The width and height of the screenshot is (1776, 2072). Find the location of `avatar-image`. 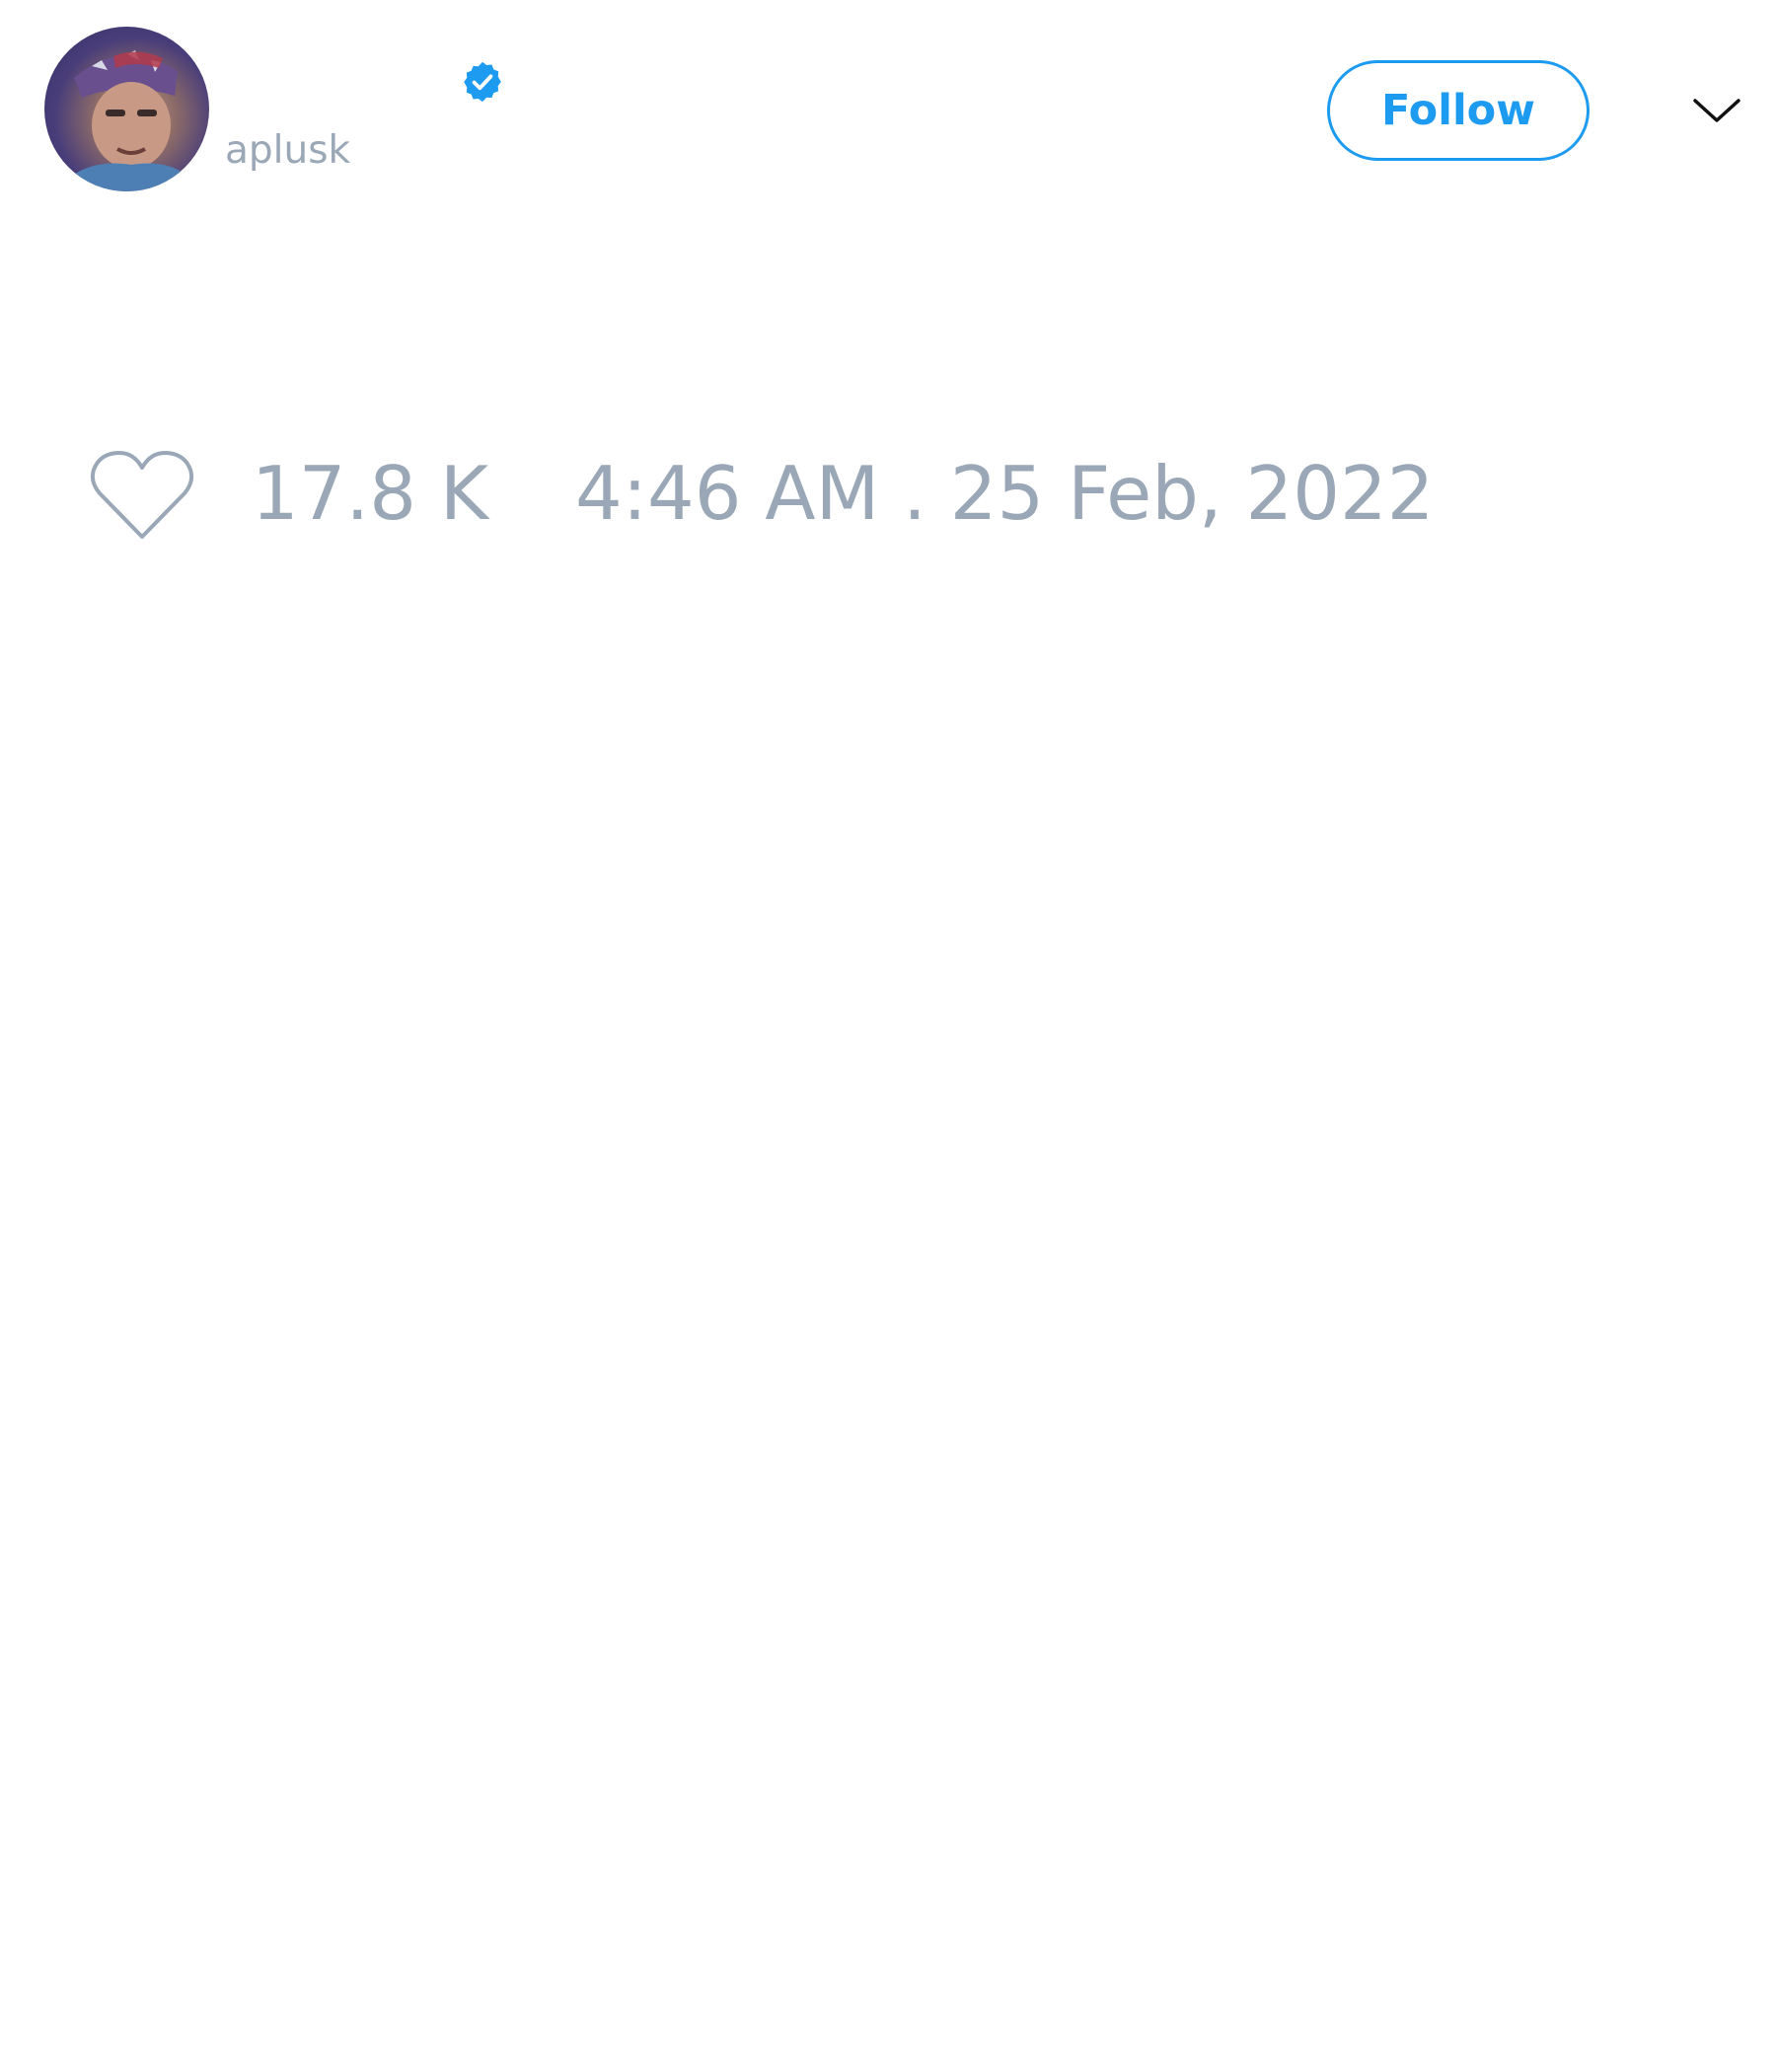

avatar-image is located at coordinates (128, 121).